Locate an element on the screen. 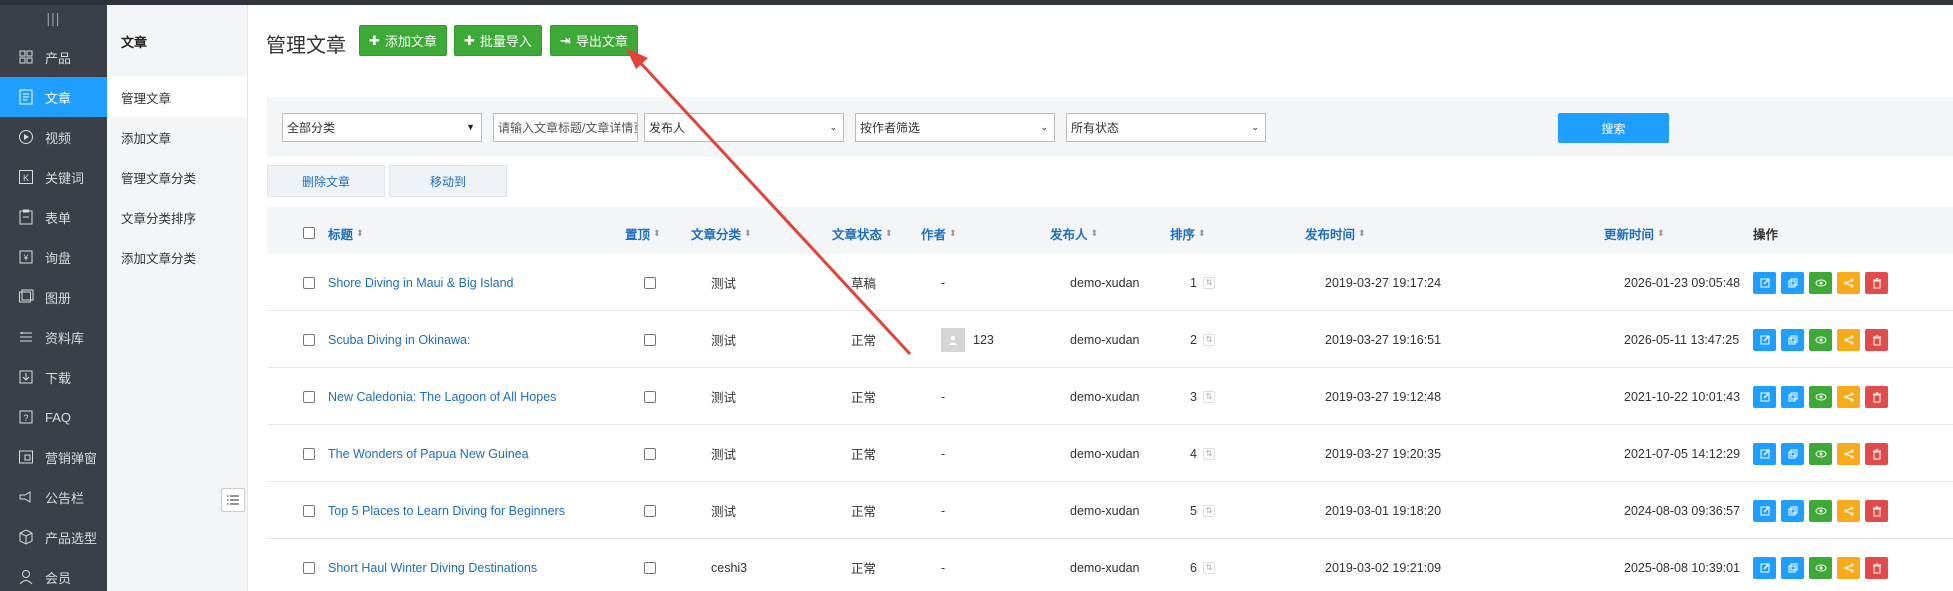 Image resolution: width=1953 pixels, height=591 pixels. status-select: 所有状态 ⌄ is located at coordinates (1166, 127).